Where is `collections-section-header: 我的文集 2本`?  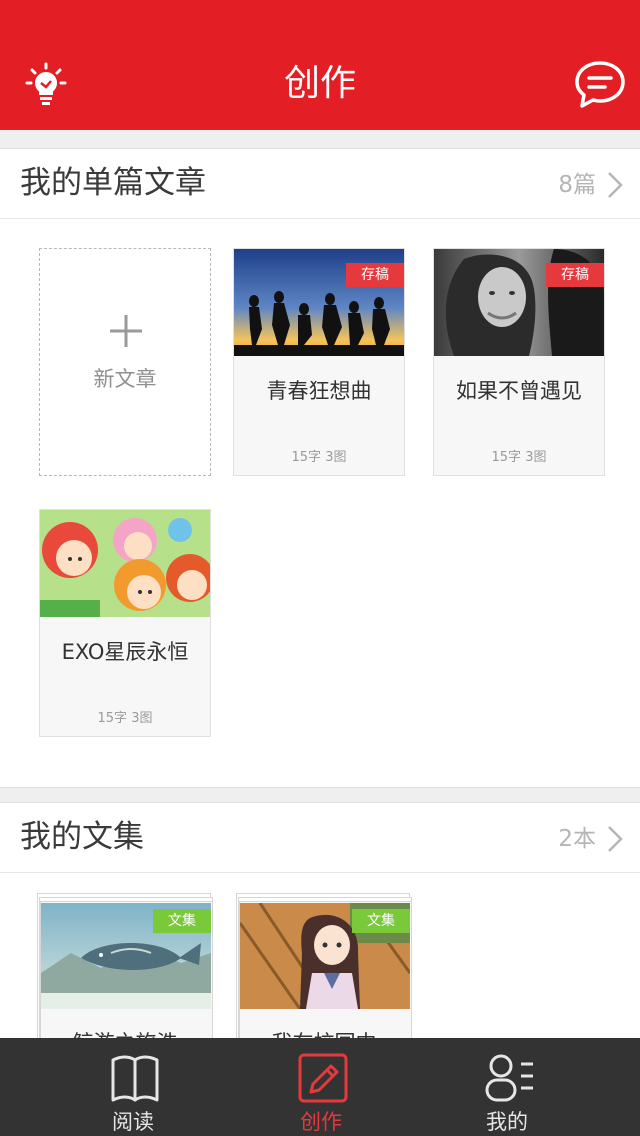
collections-section-header: 我的文集 2本 is located at coordinates (320, 838).